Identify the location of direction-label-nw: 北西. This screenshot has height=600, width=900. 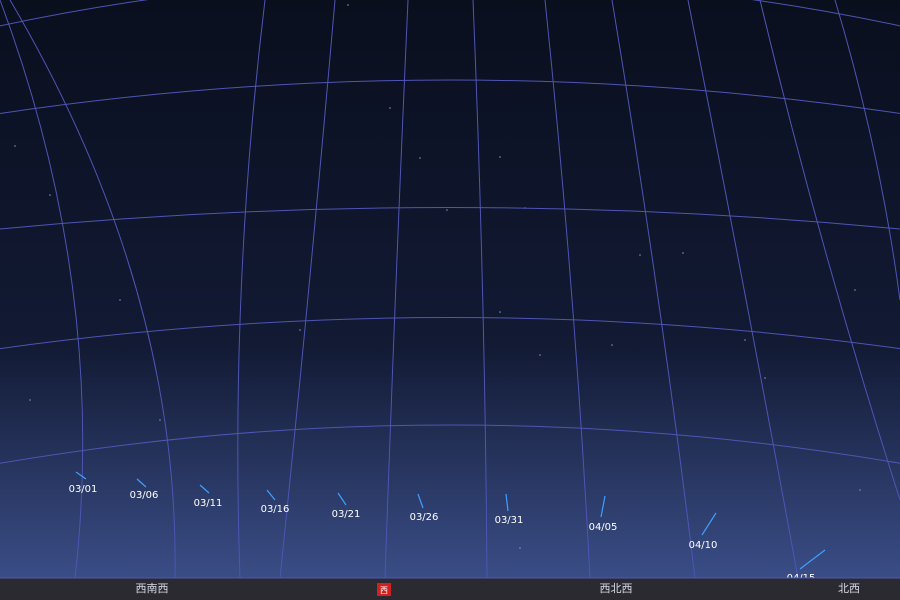
(849, 588).